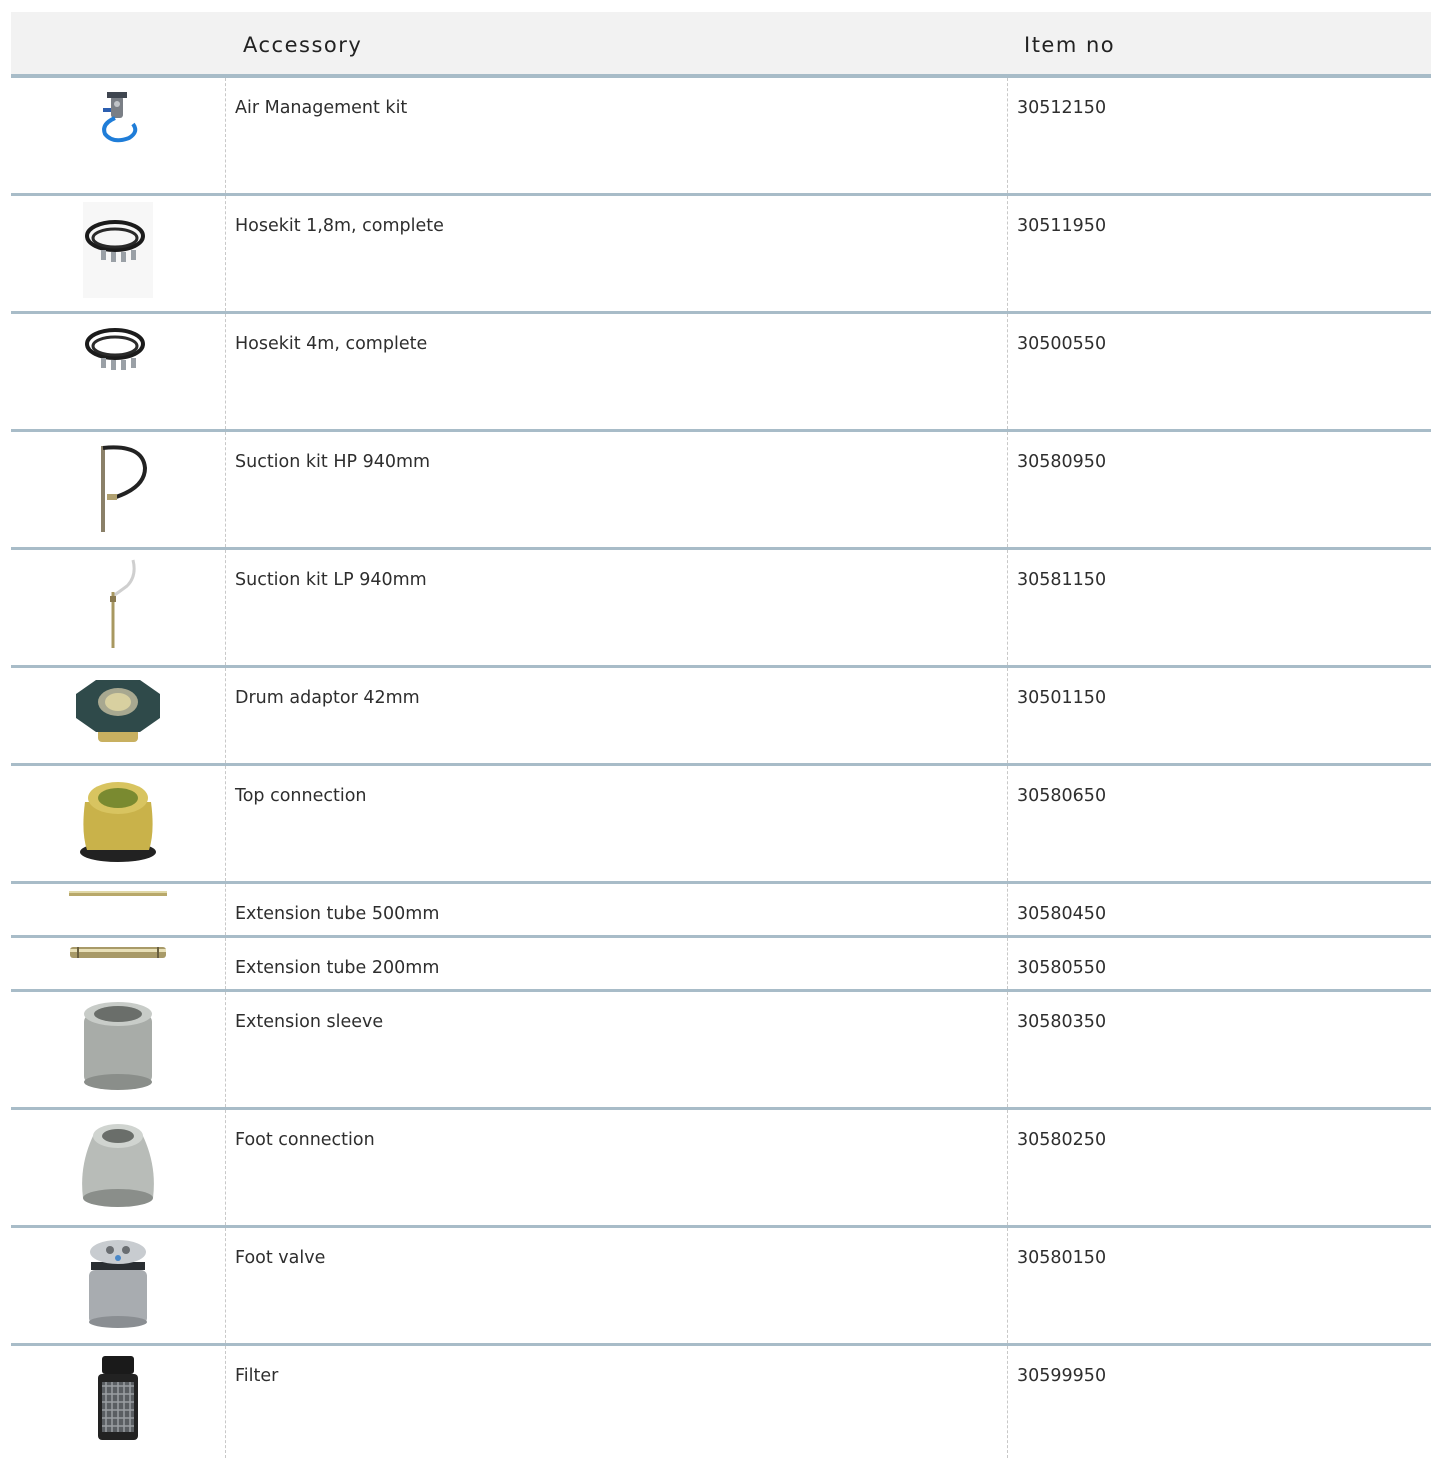 The height and width of the screenshot is (1458, 1431). What do you see at coordinates (721, 717) in the screenshot?
I see `table-row: Drum adaptor 42mm 30501150` at bounding box center [721, 717].